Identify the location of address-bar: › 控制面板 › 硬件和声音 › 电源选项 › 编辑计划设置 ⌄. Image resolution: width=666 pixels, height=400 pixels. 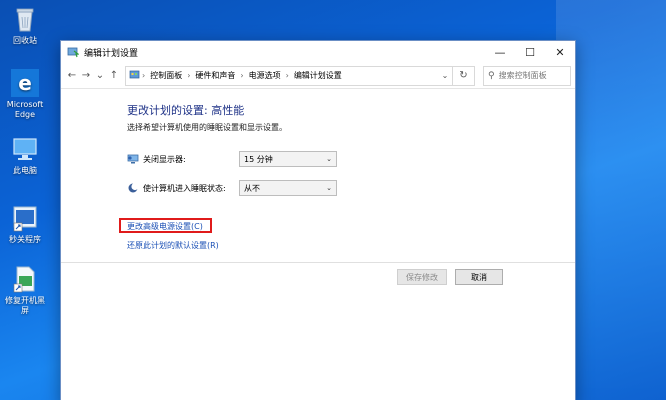
(289, 75).